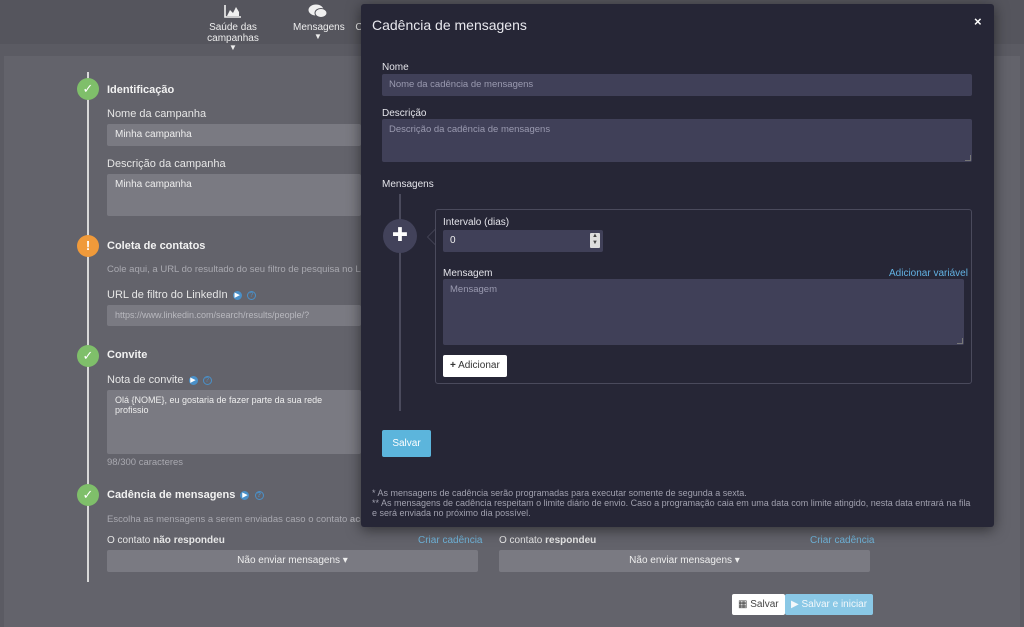 The width and height of the screenshot is (1024, 627). Describe the element at coordinates (703, 312) in the screenshot. I see `message-textarea: Mensagem` at that location.